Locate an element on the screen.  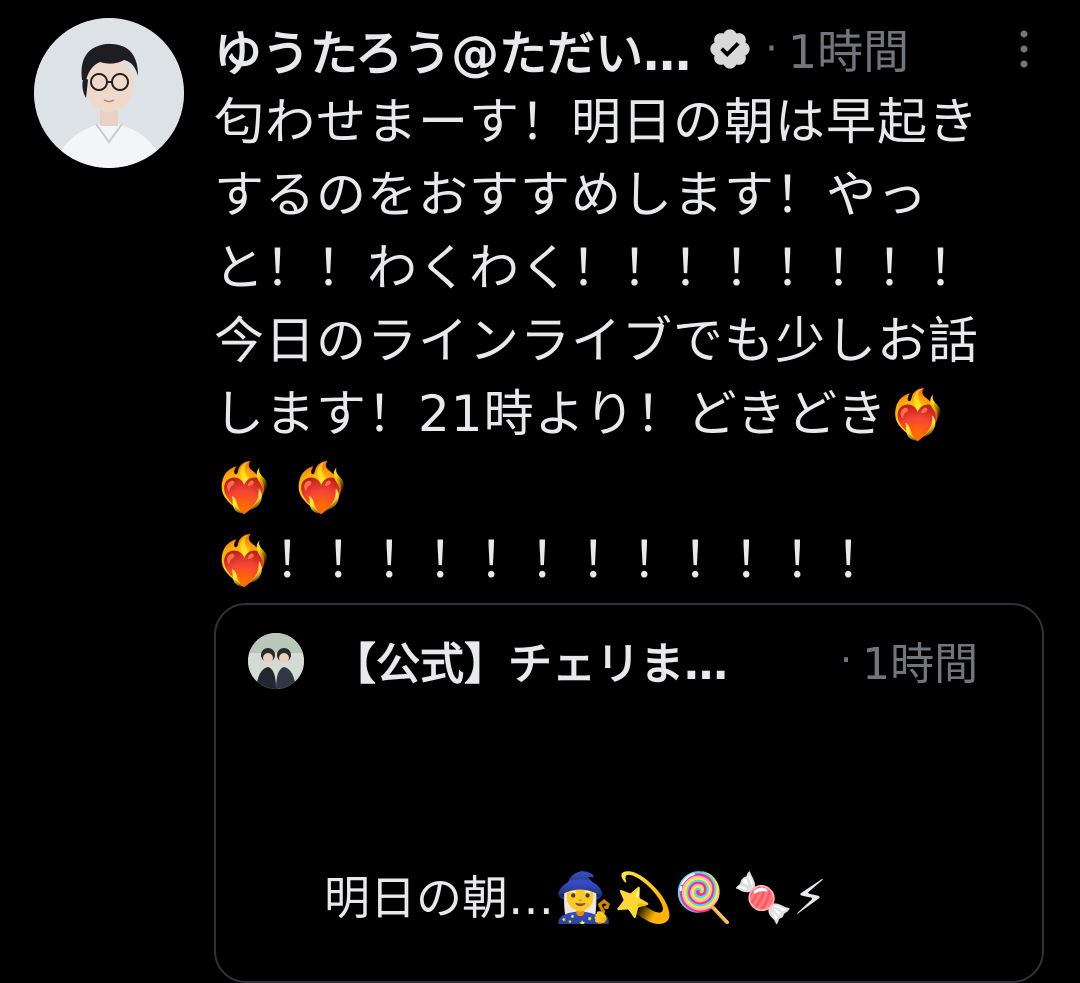
avatar is located at coordinates (109, 93).